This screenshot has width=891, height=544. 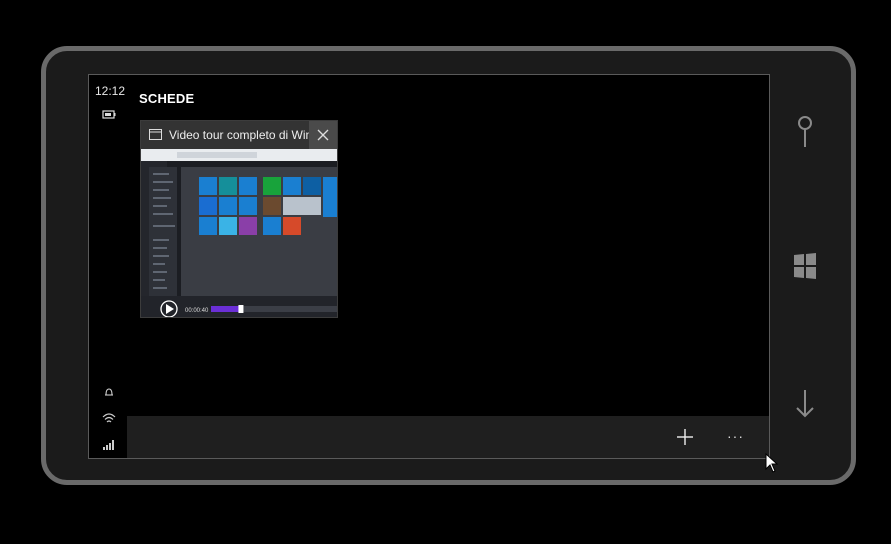 I want to click on windows-icon, so click(x=805, y=266).